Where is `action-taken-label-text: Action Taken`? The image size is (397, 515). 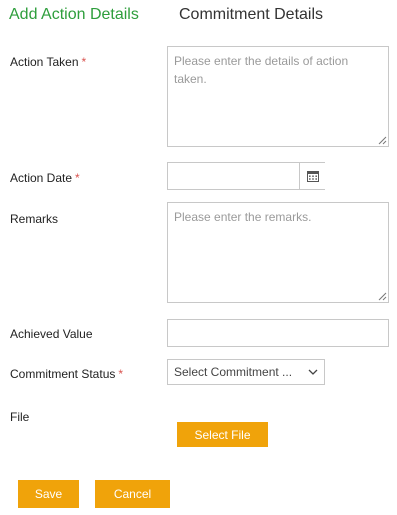
action-taken-label-text: Action Taken is located at coordinates (44, 62).